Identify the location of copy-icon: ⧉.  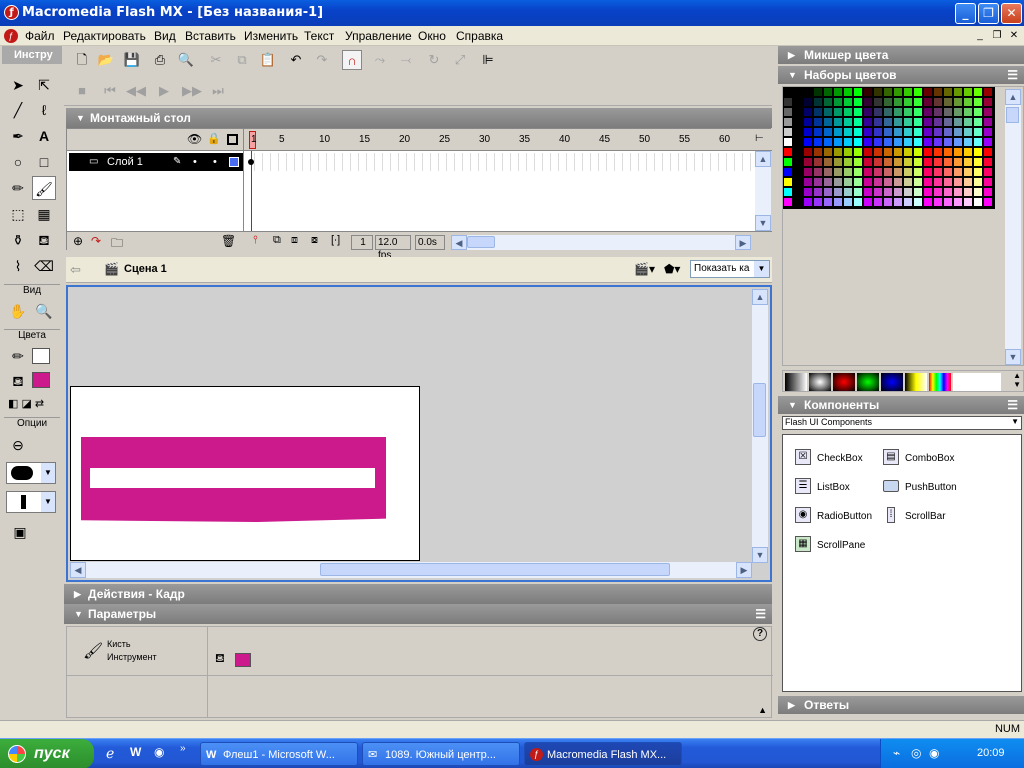
(242, 60).